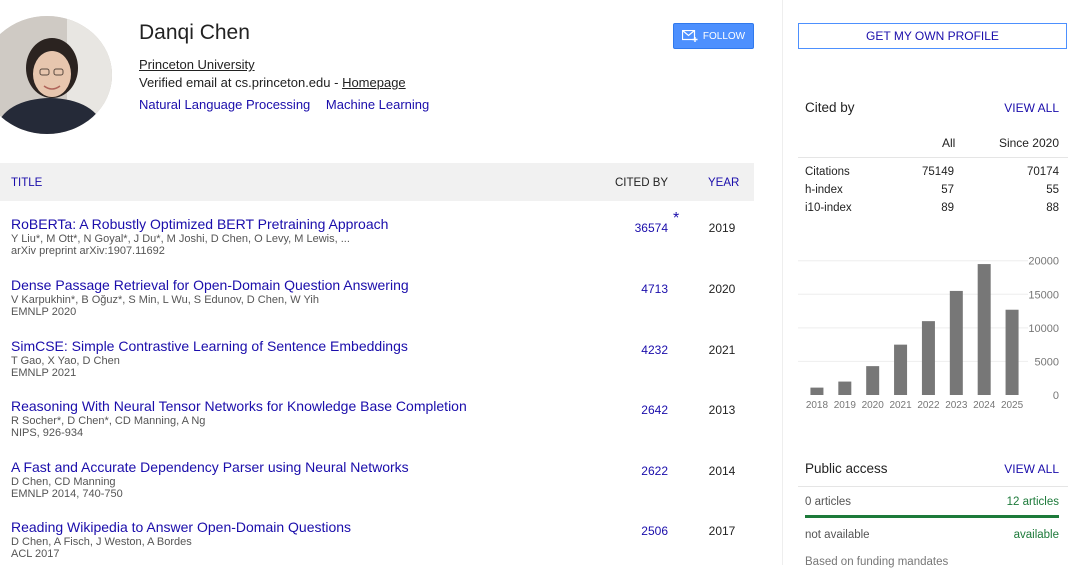 Image resolution: width=1080 pixels, height=568 pixels. I want to click on get-own-profile-button: GET MY OWN PROFILE, so click(932, 36).